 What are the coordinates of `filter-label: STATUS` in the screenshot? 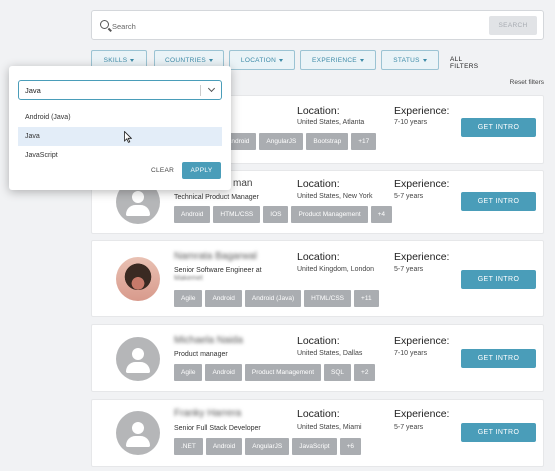 It's located at (406, 60).